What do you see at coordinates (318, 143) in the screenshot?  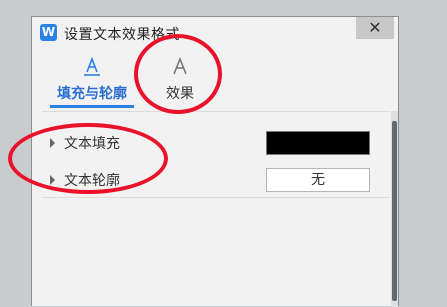 I see `text-fill-color-swatch` at bounding box center [318, 143].